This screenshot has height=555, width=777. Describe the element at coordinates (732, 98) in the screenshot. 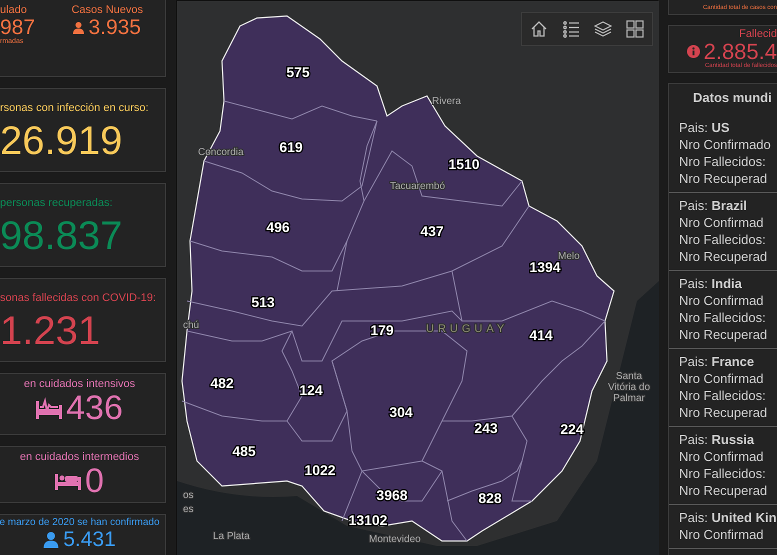

I see `panel-title: Datos mundi` at that location.